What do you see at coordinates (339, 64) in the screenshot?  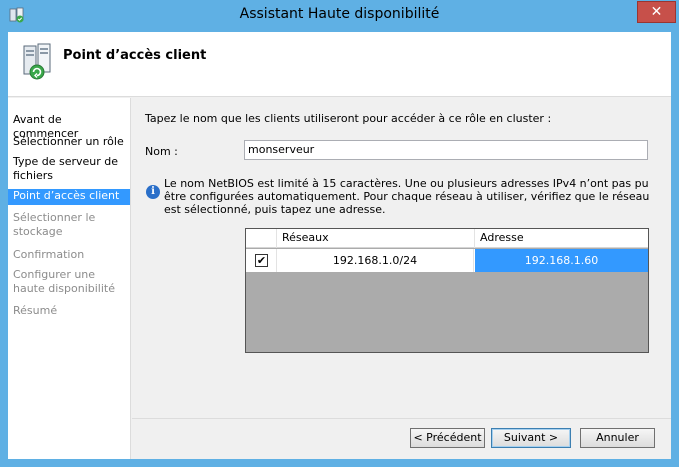 I see `wizard-header: Point d’accès client` at bounding box center [339, 64].